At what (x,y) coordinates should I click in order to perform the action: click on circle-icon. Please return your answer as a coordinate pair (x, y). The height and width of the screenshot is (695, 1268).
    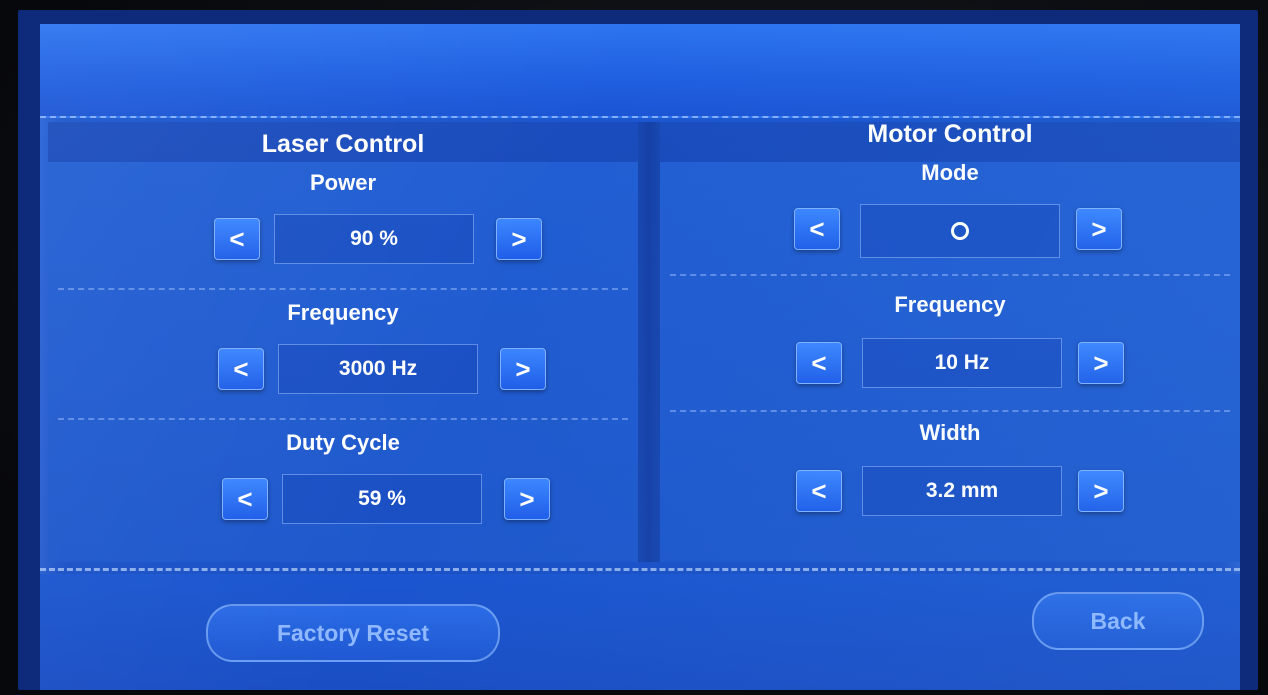
    Looking at the image, I should click on (960, 231).